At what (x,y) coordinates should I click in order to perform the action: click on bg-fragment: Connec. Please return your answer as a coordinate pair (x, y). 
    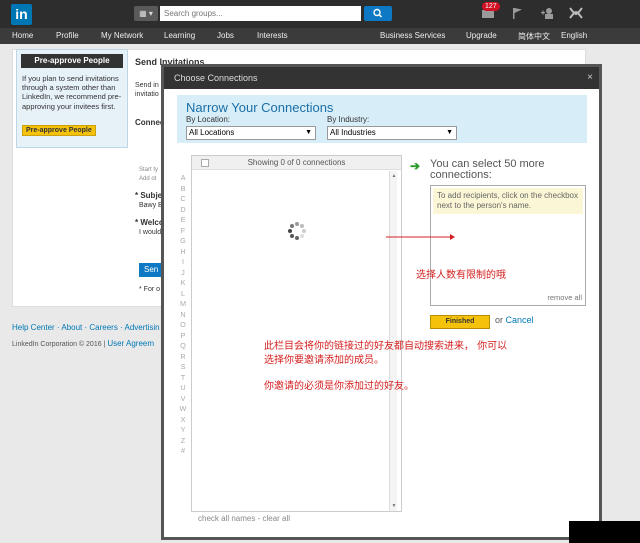
    Looking at the image, I should click on (150, 122).